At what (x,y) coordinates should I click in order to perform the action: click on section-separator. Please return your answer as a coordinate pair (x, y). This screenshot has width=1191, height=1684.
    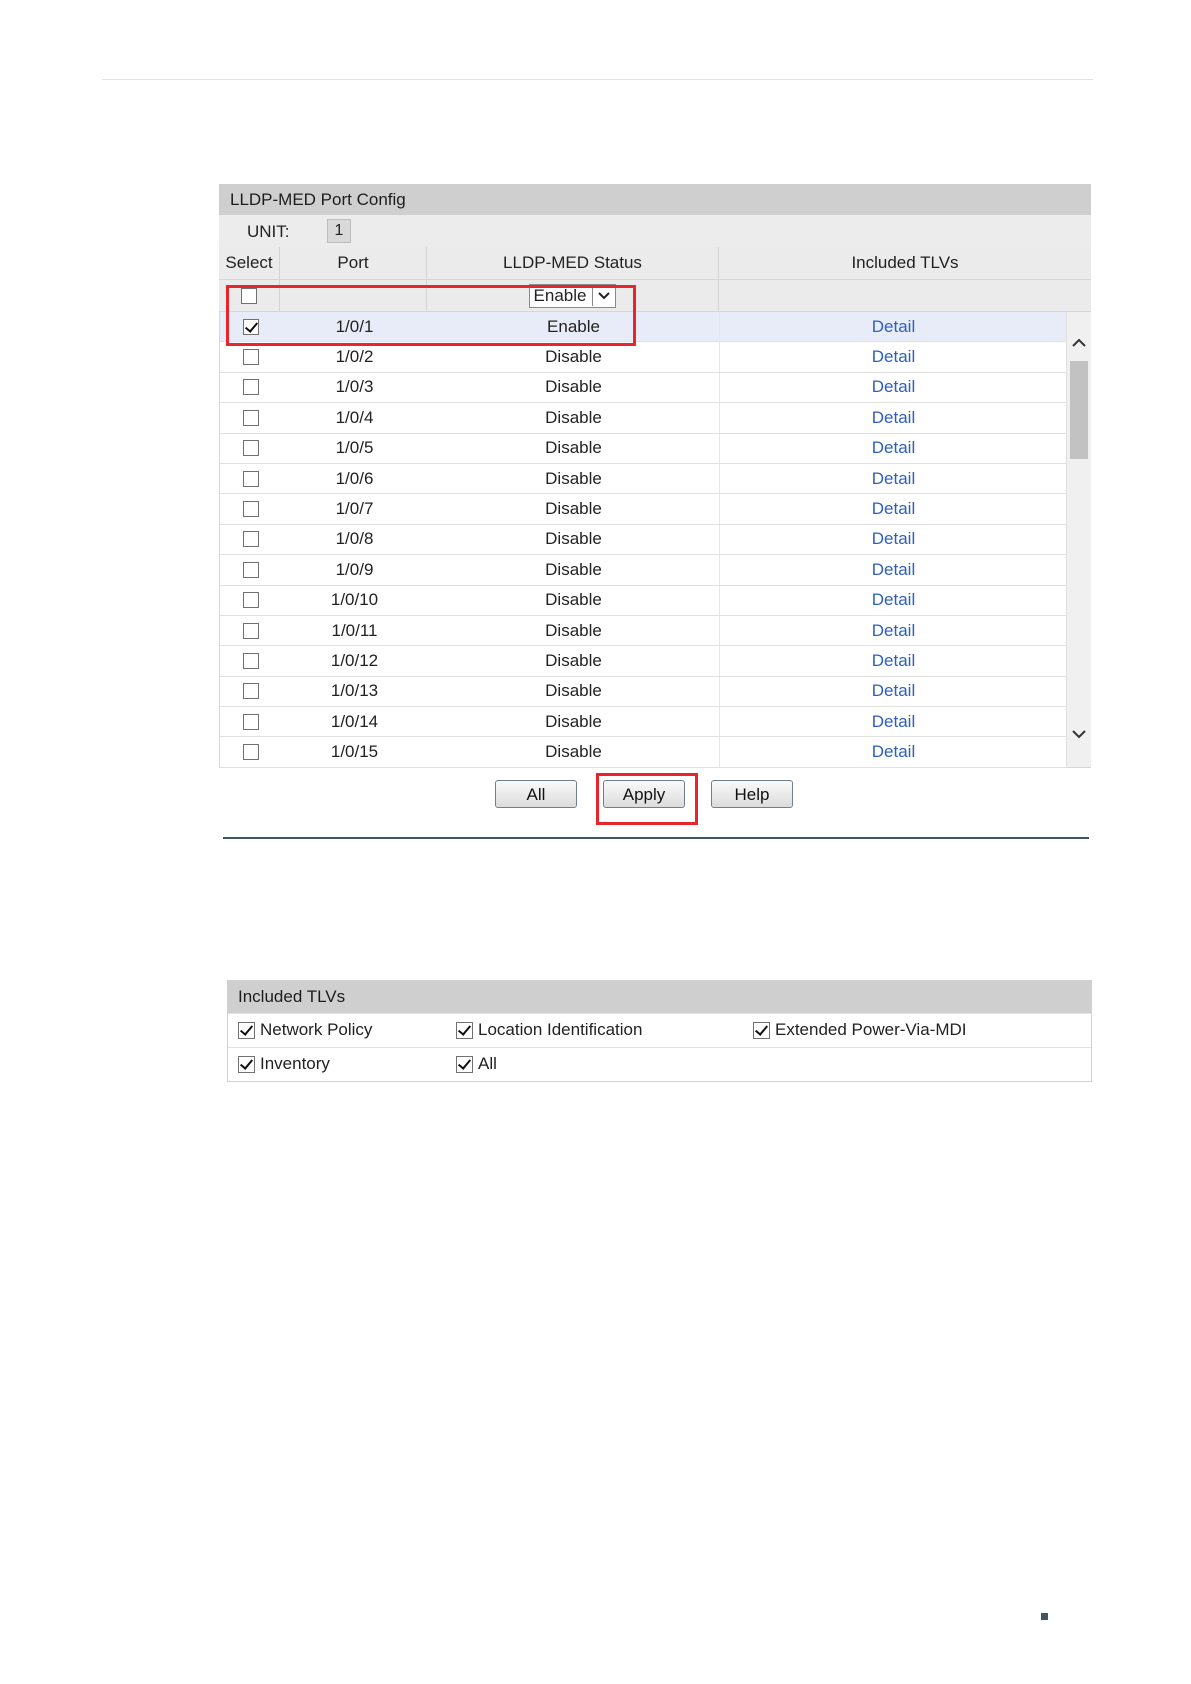
    Looking at the image, I should click on (656, 838).